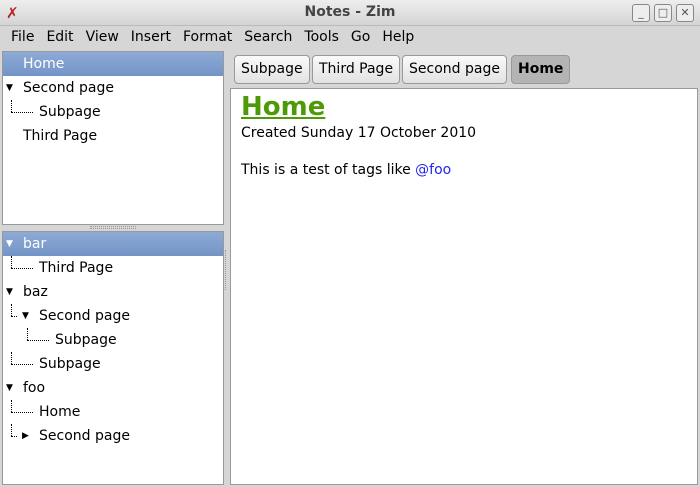  What do you see at coordinates (641, 13) in the screenshot?
I see `minimize-button: _` at bounding box center [641, 13].